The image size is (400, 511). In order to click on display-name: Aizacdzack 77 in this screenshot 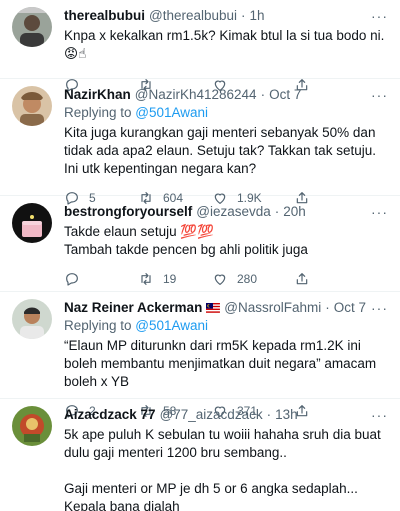, I will do `click(110, 415)`.